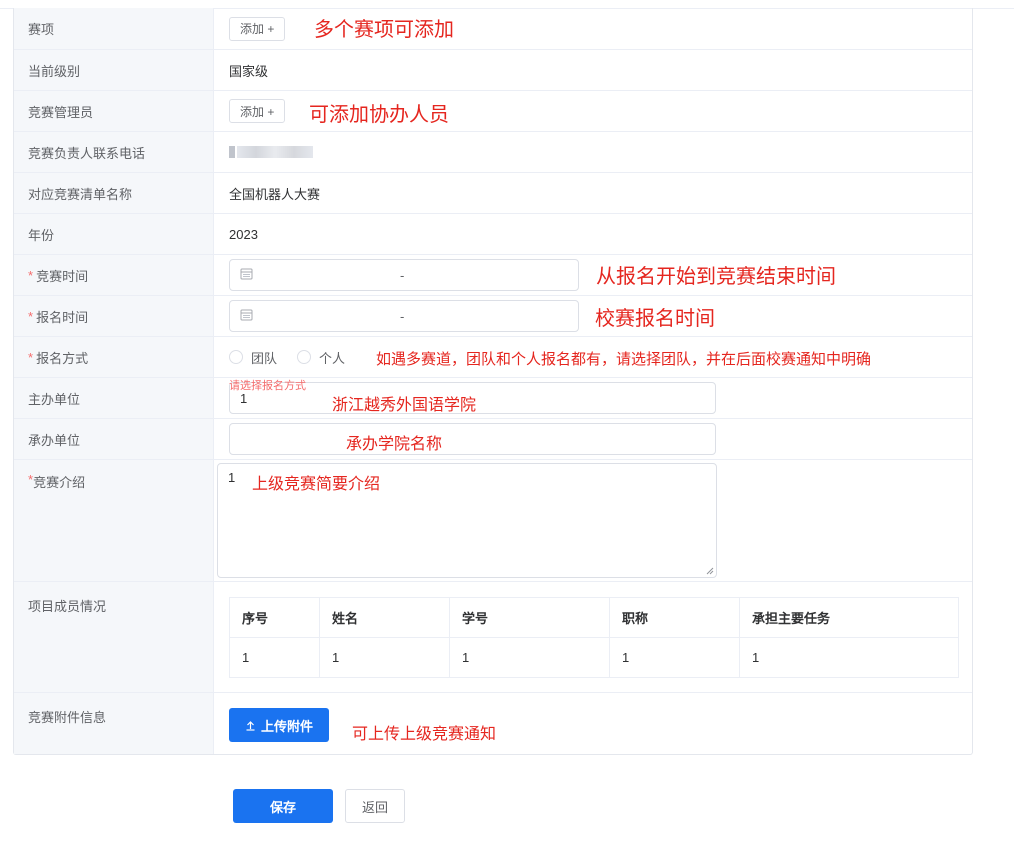 The width and height of the screenshot is (1014, 843). Describe the element at coordinates (264, 358) in the screenshot. I see `radio-label: 团队` at that location.